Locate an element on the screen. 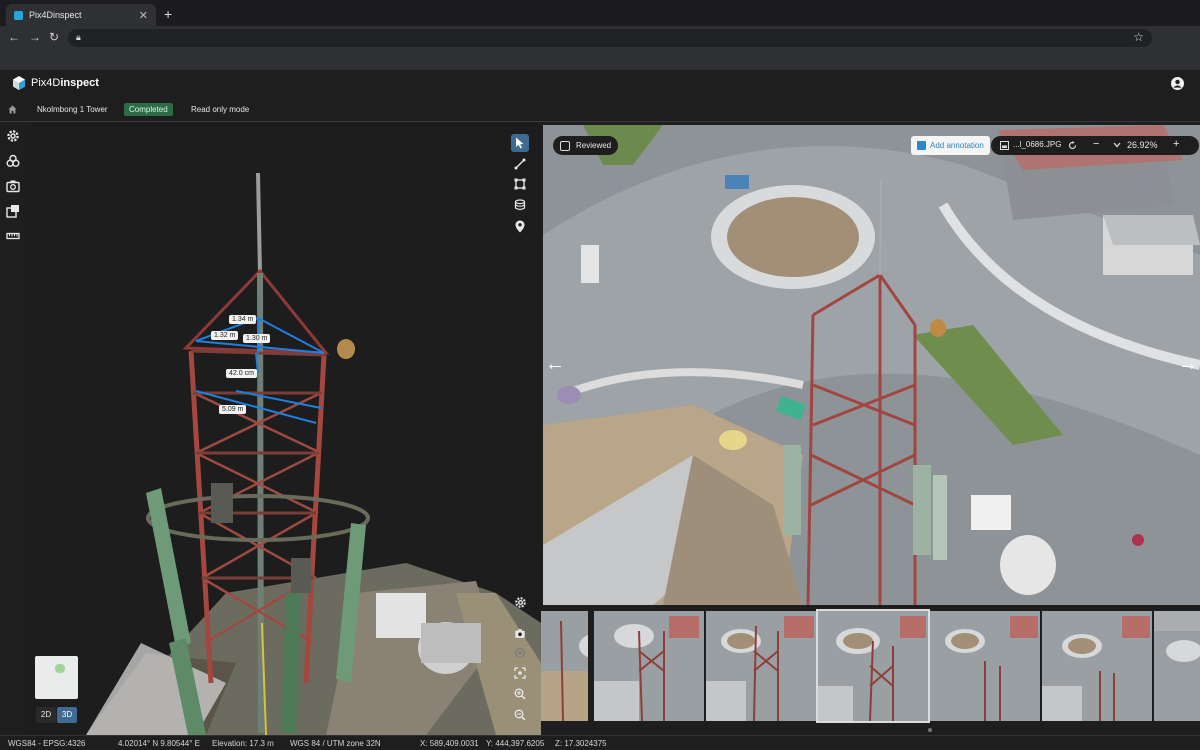  image-filename: ...l_0686.JPG is located at coordinates (1037, 144).